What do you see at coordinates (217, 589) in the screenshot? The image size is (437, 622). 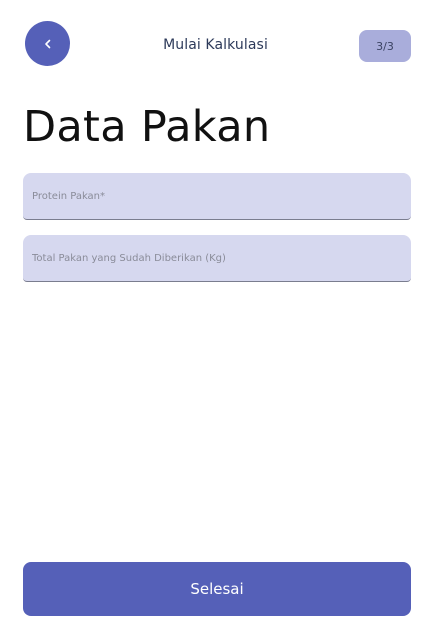 I see `finish-button: Selesai` at bounding box center [217, 589].